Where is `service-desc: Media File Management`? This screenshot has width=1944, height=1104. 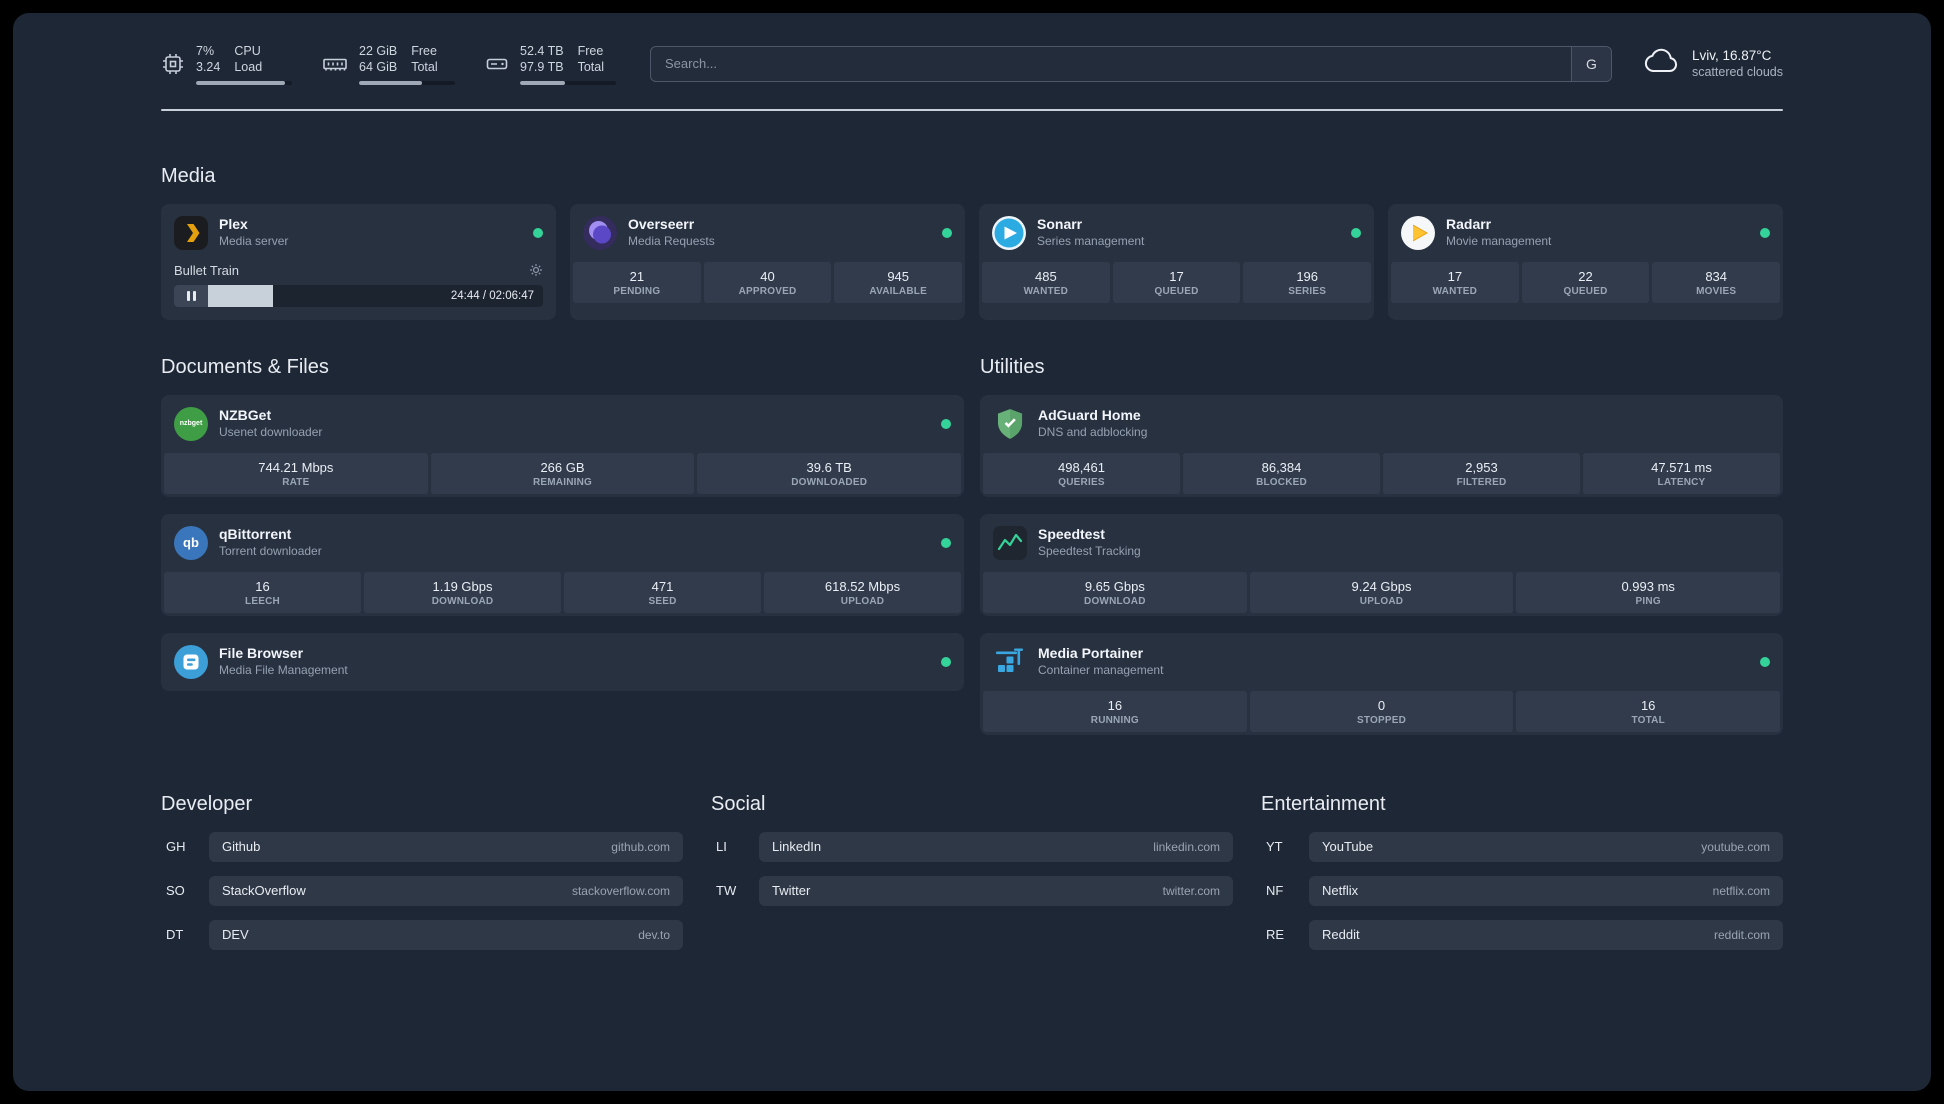
service-desc: Media File Management is located at coordinates (283, 669).